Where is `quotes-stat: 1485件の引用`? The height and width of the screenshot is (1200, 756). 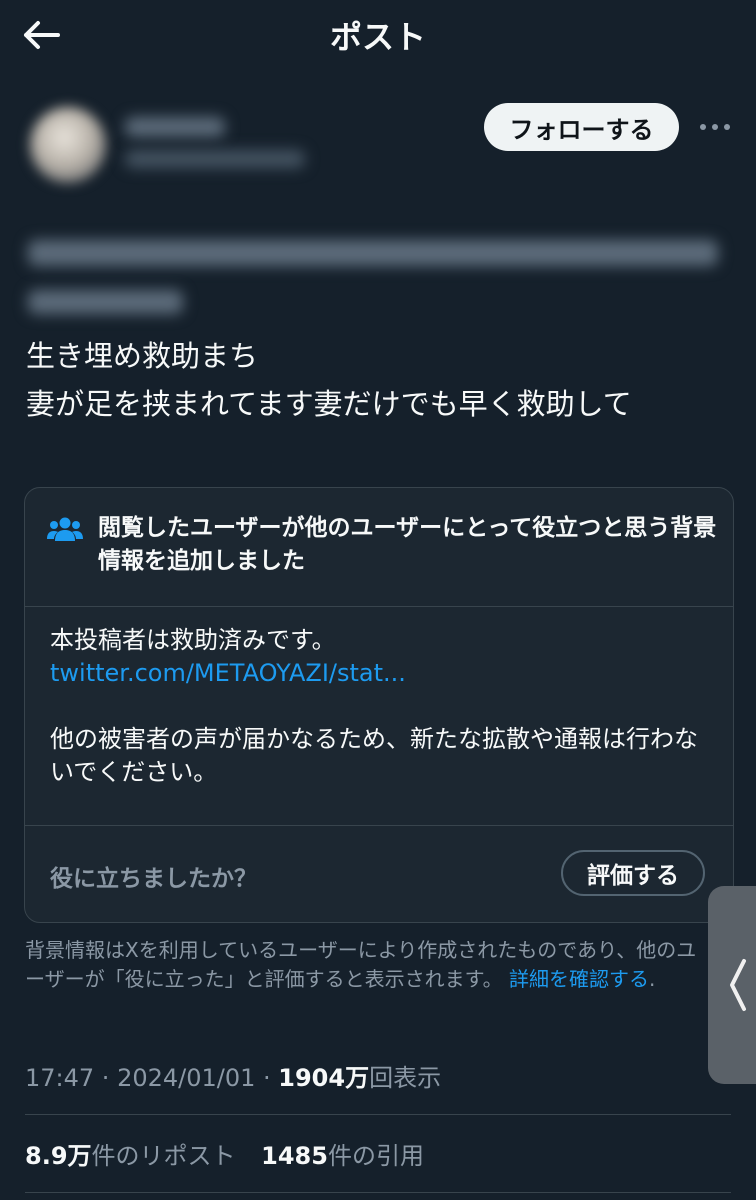
quotes-stat: 1485件の引用 is located at coordinates (342, 1156).